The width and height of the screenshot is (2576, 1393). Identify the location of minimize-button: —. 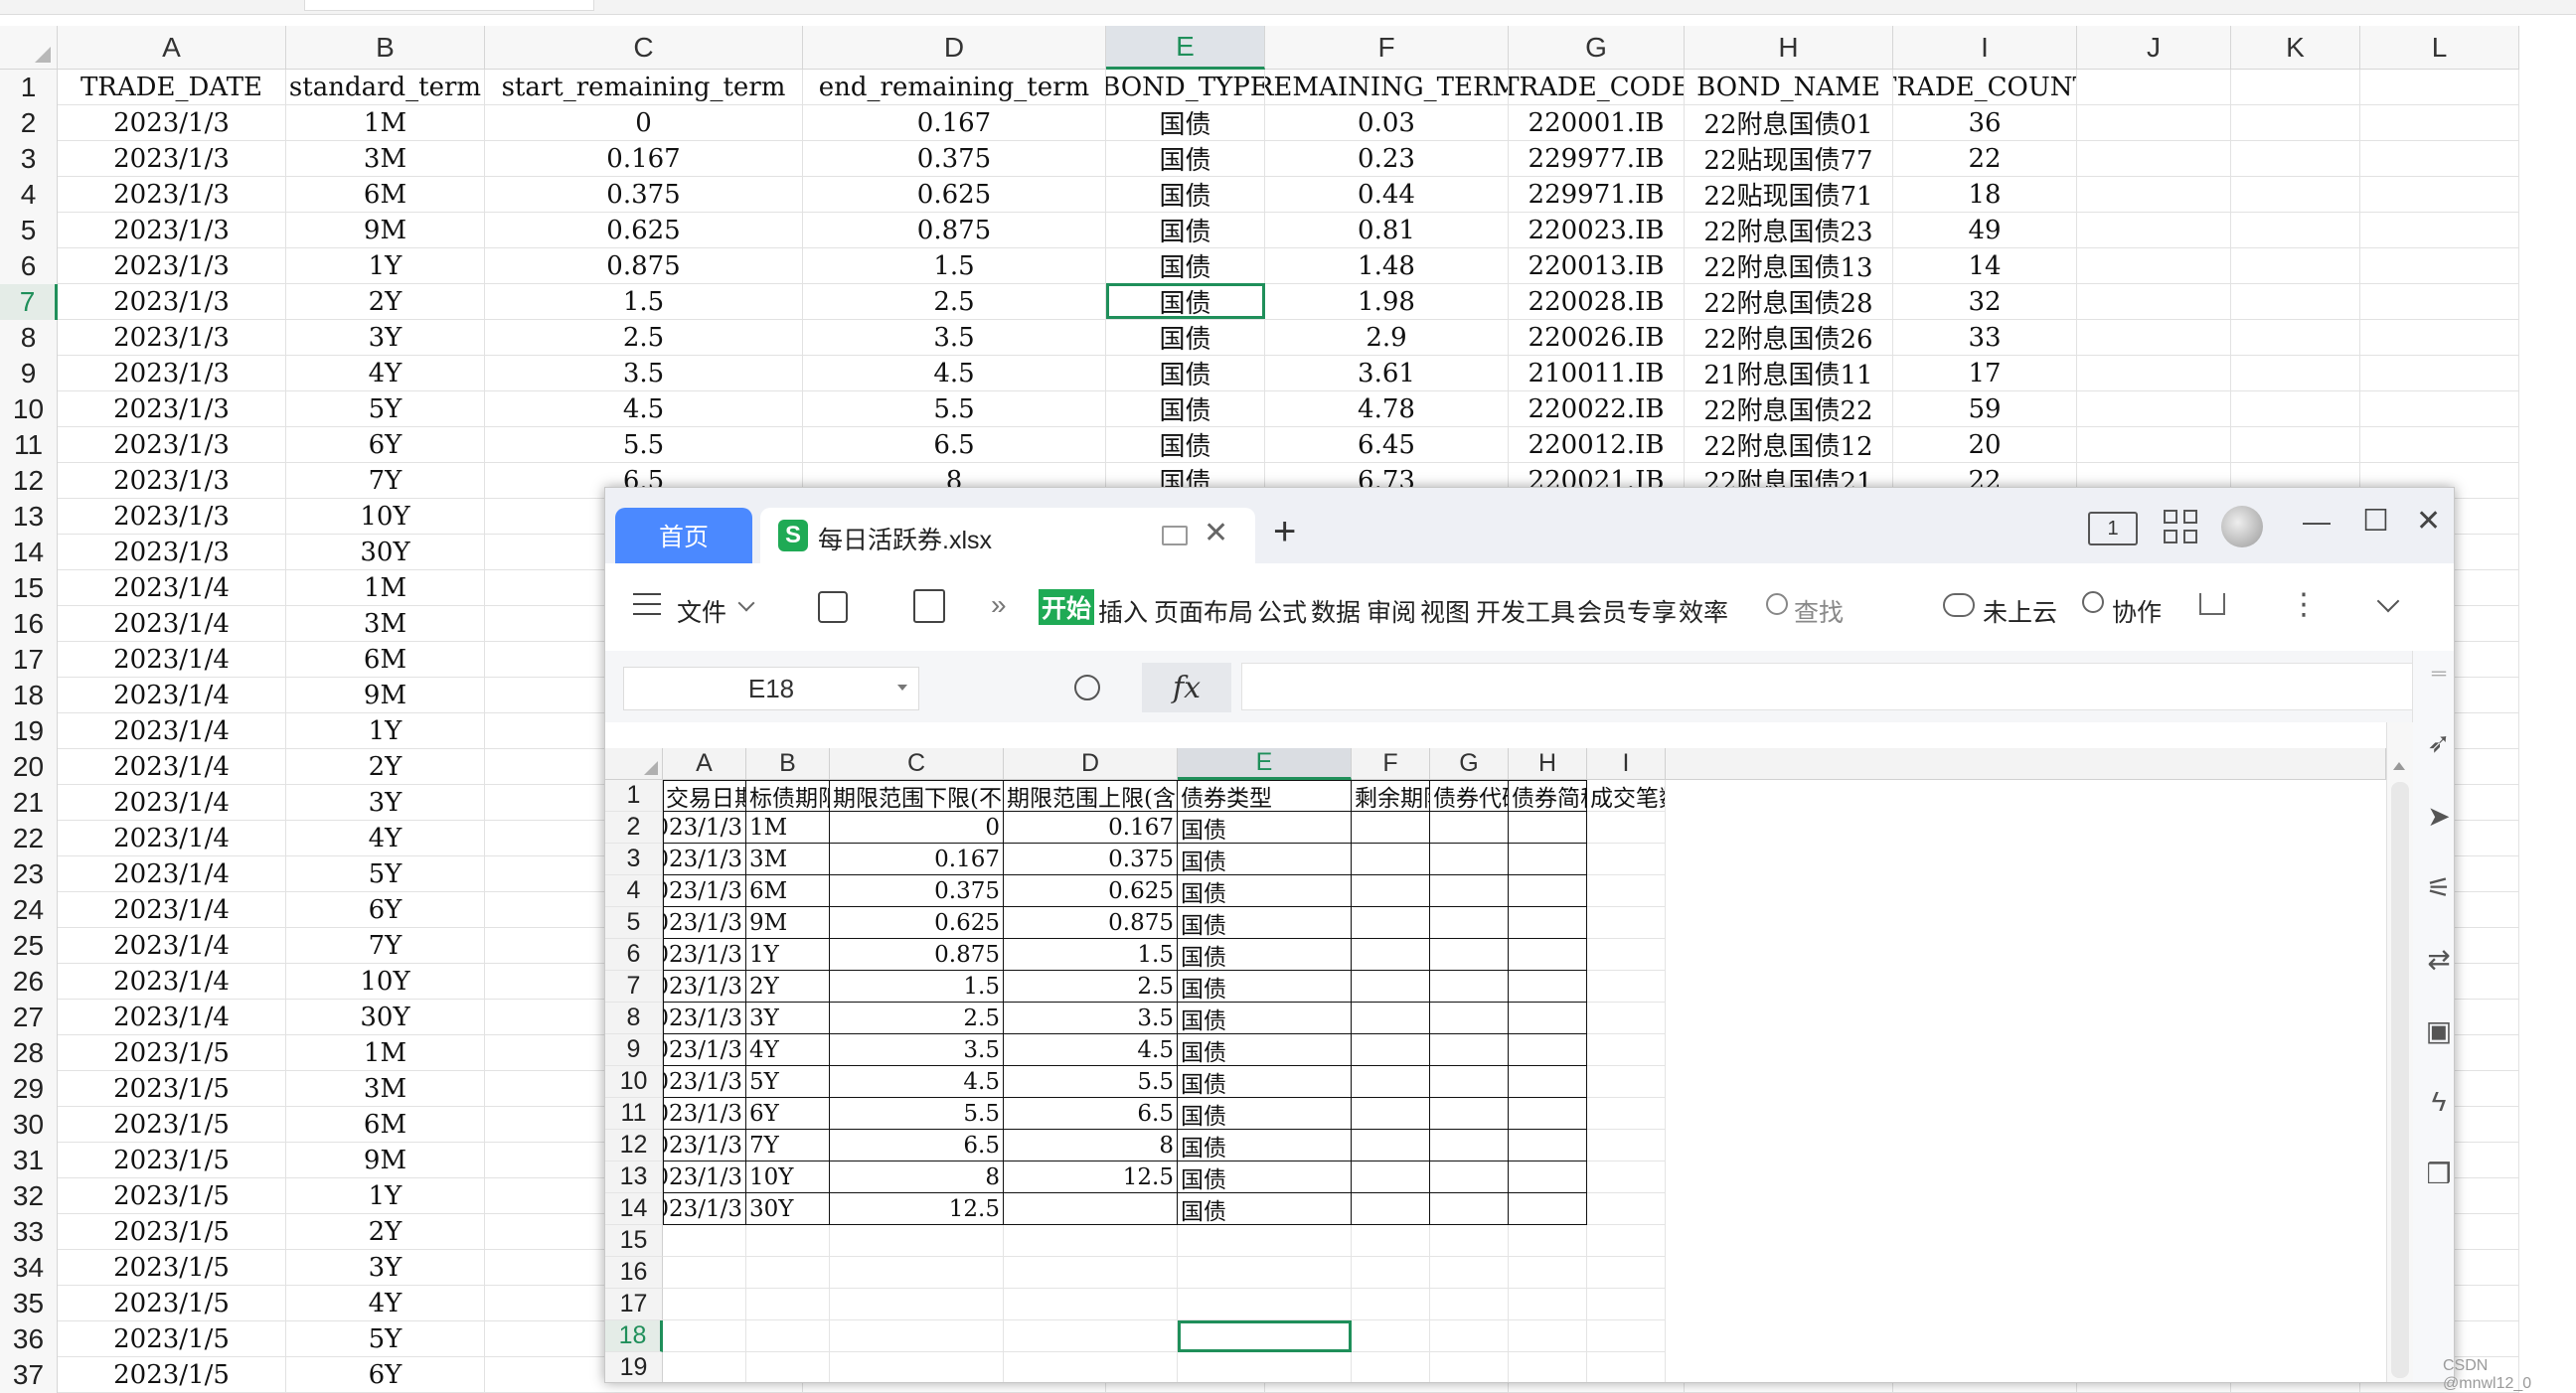
(2317, 522).